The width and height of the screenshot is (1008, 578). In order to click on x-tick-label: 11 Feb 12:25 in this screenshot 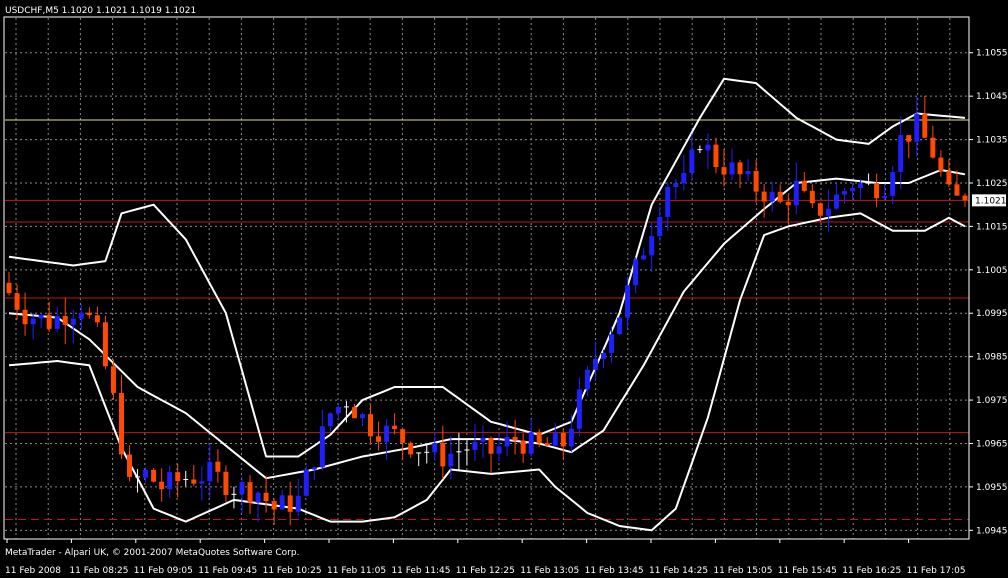, I will do `click(485, 571)`.